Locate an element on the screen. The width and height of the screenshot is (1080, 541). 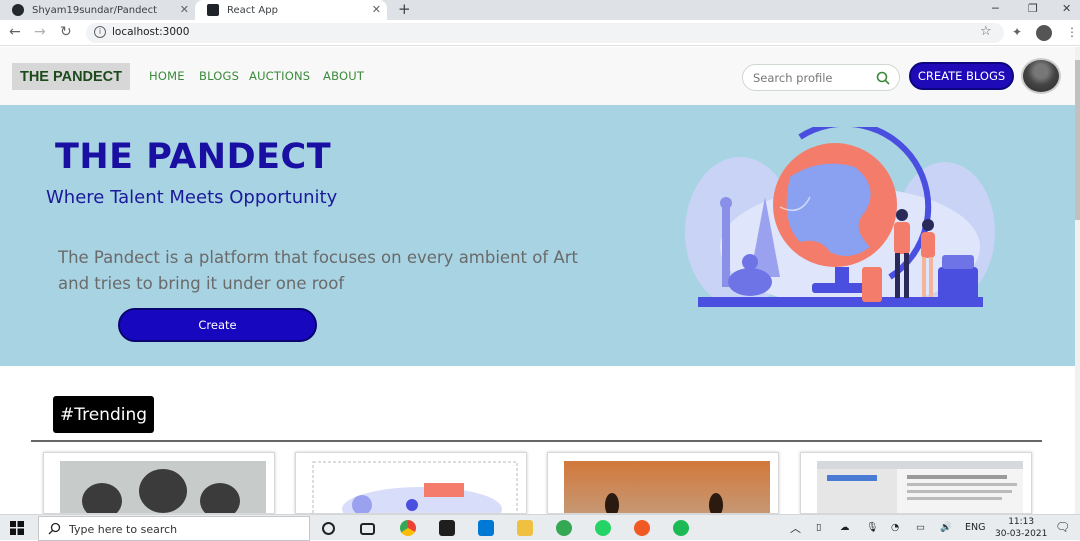
volume-icon: 🔊 is located at coordinates (946, 527).